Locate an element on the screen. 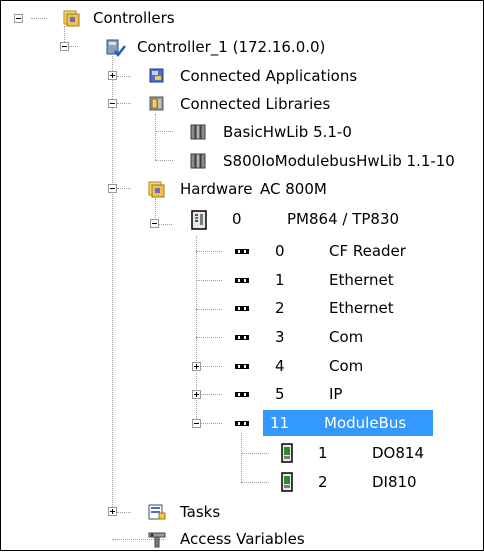 Image resolution: width=484 pixels, height=553 pixels. hardware-icon is located at coordinates (156, 189).